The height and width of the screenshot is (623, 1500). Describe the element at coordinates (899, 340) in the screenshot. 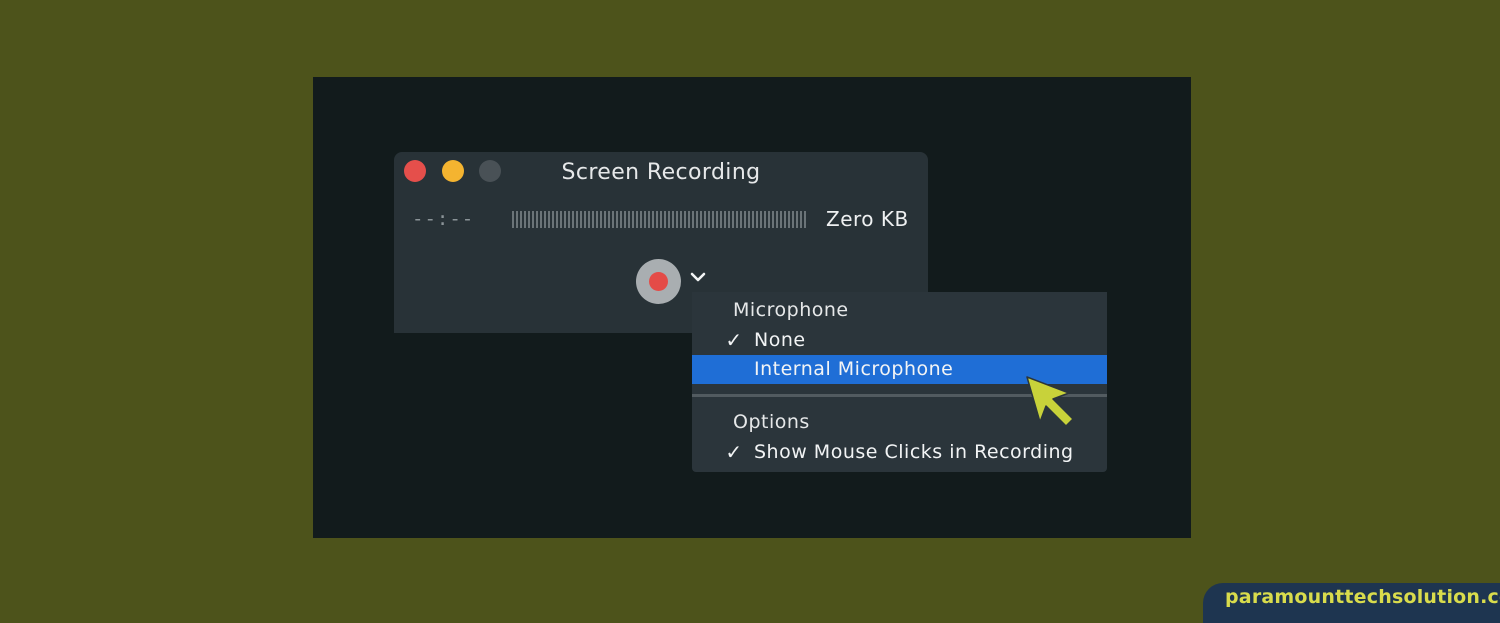

I see `menu-item-none: ✓ None` at that location.